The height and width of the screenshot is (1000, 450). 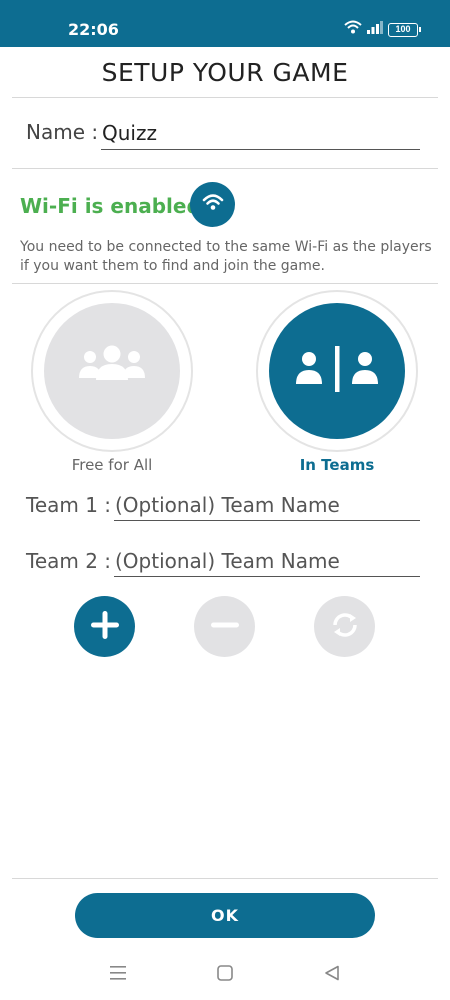 What do you see at coordinates (404, 29) in the screenshot?
I see `battery-icon: 100` at bounding box center [404, 29].